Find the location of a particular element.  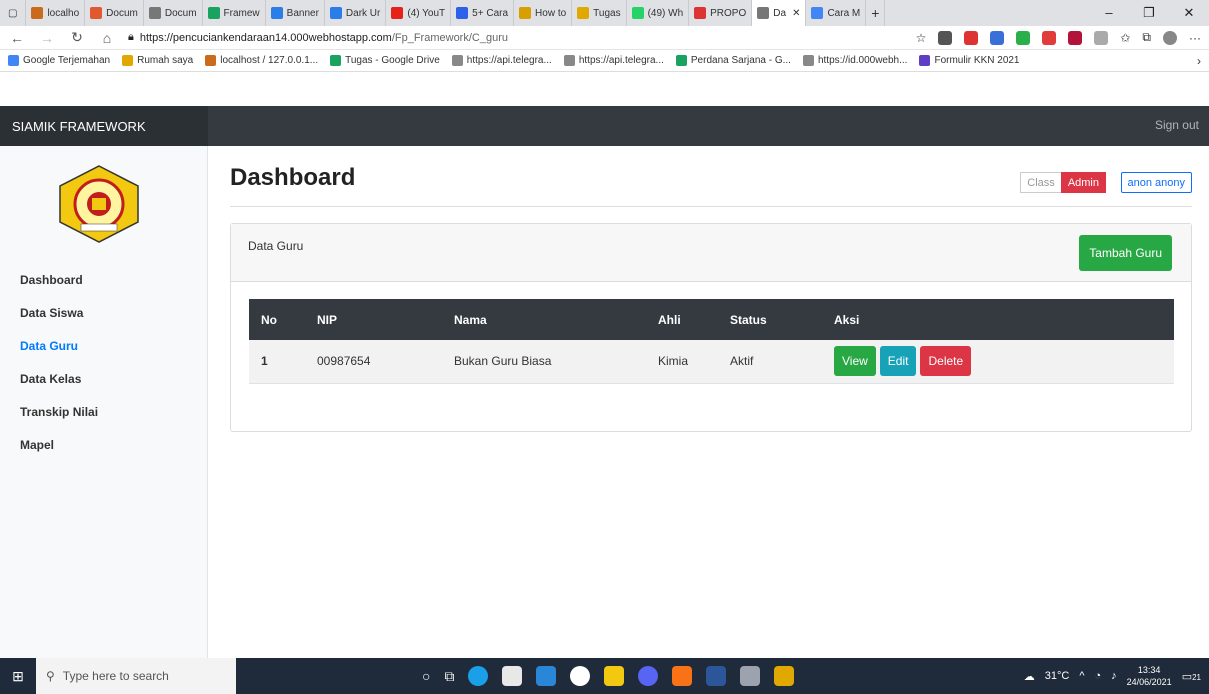

mail-icon is located at coordinates (546, 676).